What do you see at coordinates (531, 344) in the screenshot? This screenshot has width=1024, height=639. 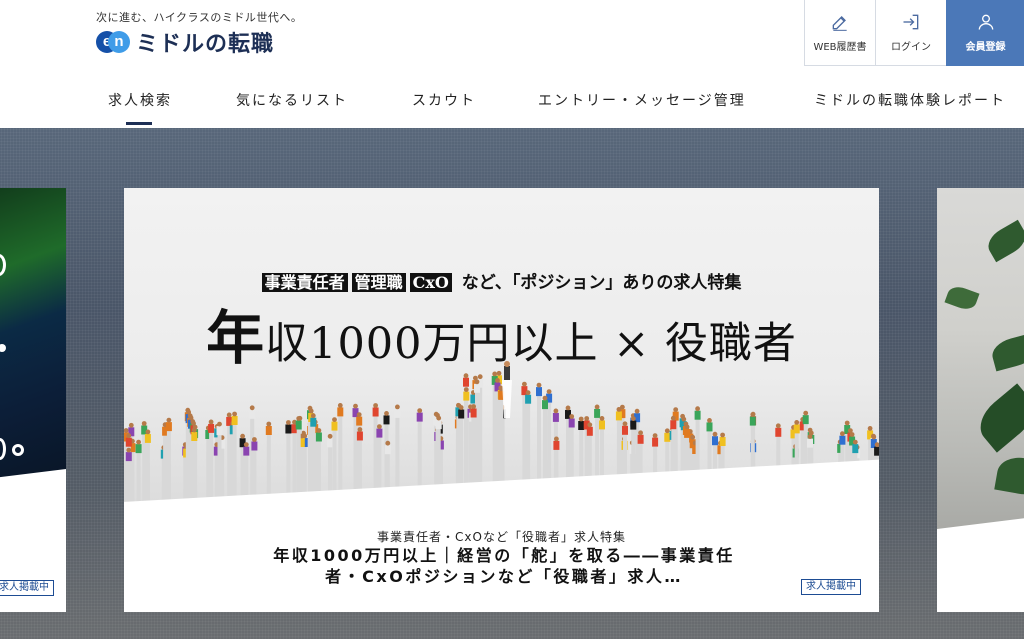 I see `hero-title-rest: 収1000万円以上 × 役職者` at bounding box center [531, 344].